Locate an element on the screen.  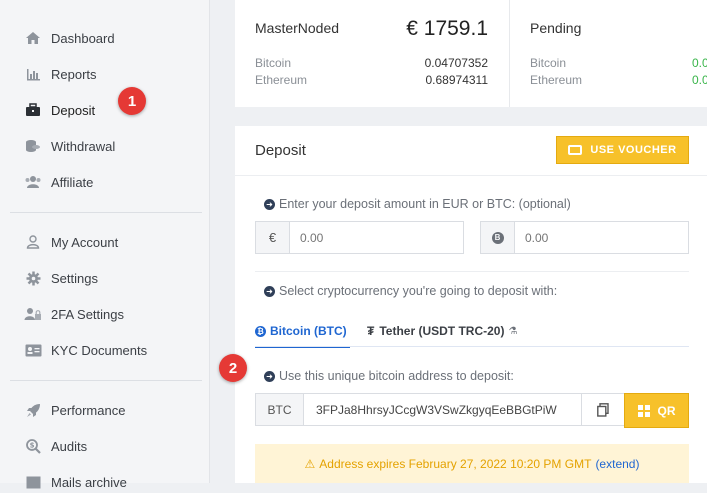
sidebar-item-audits: $ Audits is located at coordinates (55, 446).